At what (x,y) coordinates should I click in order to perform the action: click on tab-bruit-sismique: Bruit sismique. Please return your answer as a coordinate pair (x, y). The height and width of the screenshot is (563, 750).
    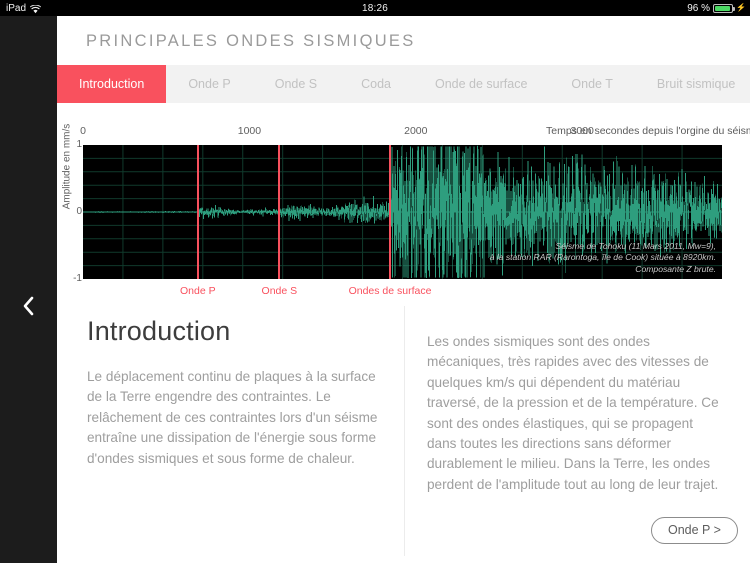
    Looking at the image, I should click on (692, 84).